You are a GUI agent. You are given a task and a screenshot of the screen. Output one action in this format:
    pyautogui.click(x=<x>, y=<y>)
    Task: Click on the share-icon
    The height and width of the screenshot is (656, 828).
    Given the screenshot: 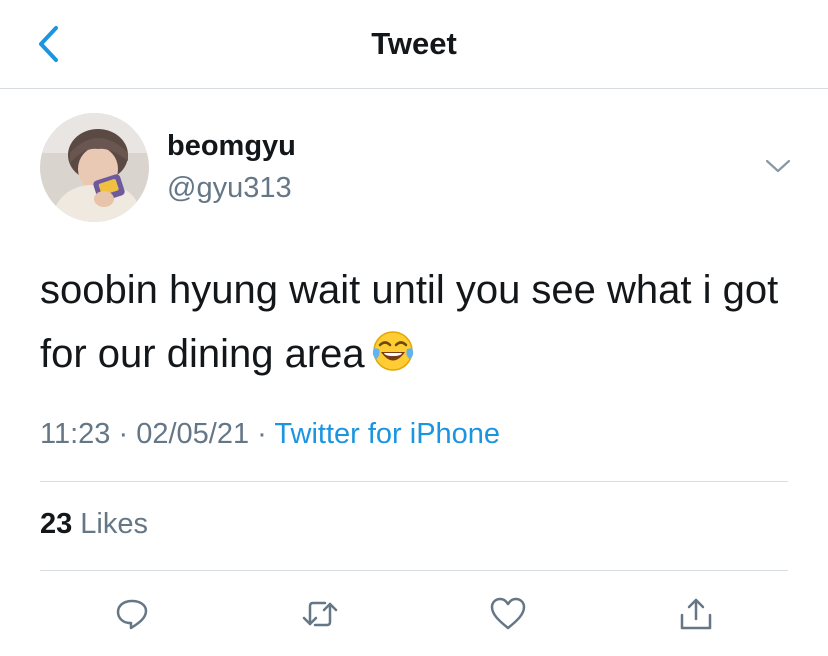 What is the action you would take?
    pyautogui.click(x=696, y=614)
    